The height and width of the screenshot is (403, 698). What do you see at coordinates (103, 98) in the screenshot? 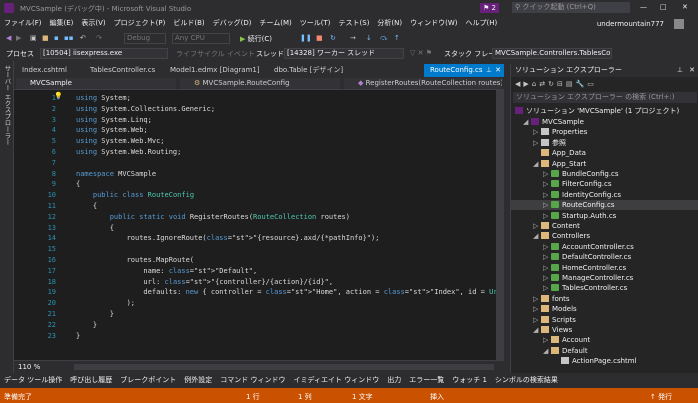
I see `code-line: using System;` at bounding box center [103, 98].